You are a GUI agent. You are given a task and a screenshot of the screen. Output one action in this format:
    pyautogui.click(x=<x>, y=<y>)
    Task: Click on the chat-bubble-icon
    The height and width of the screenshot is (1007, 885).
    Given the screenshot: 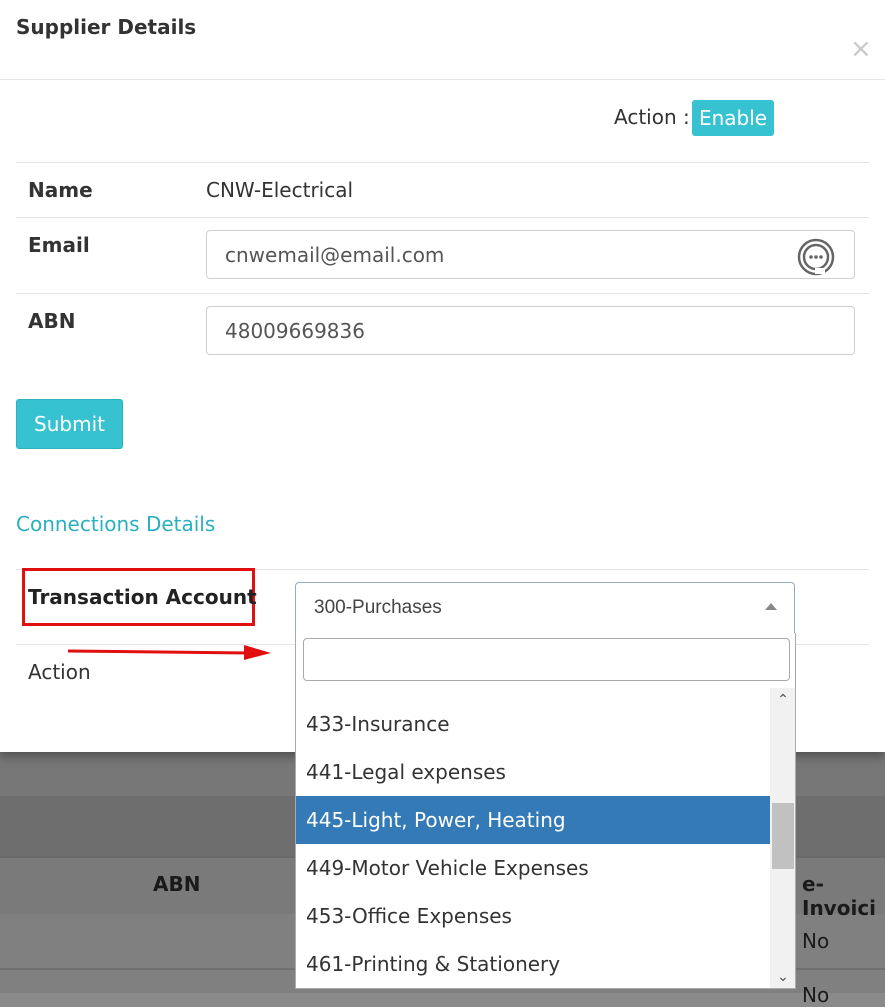 What is the action you would take?
    pyautogui.click(x=816, y=257)
    